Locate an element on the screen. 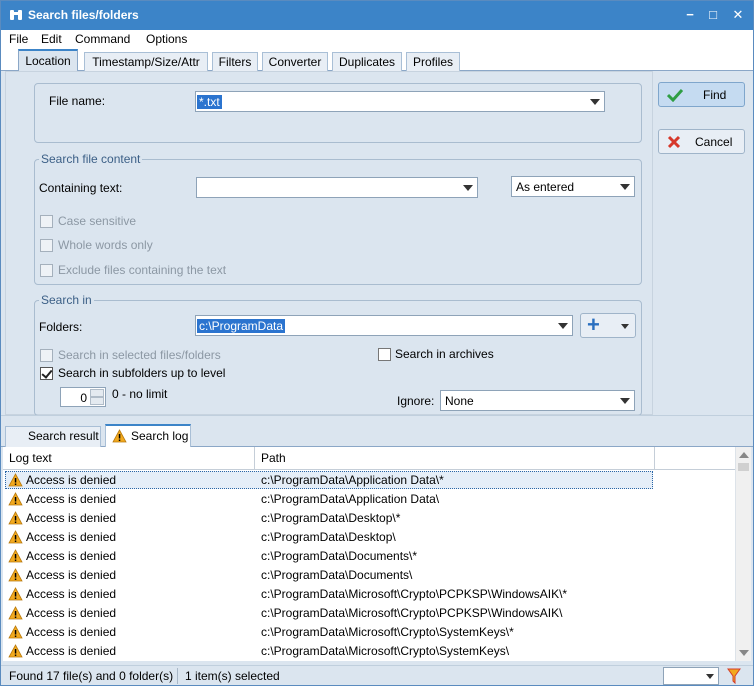  minimize-button: − is located at coordinates (690, 15).